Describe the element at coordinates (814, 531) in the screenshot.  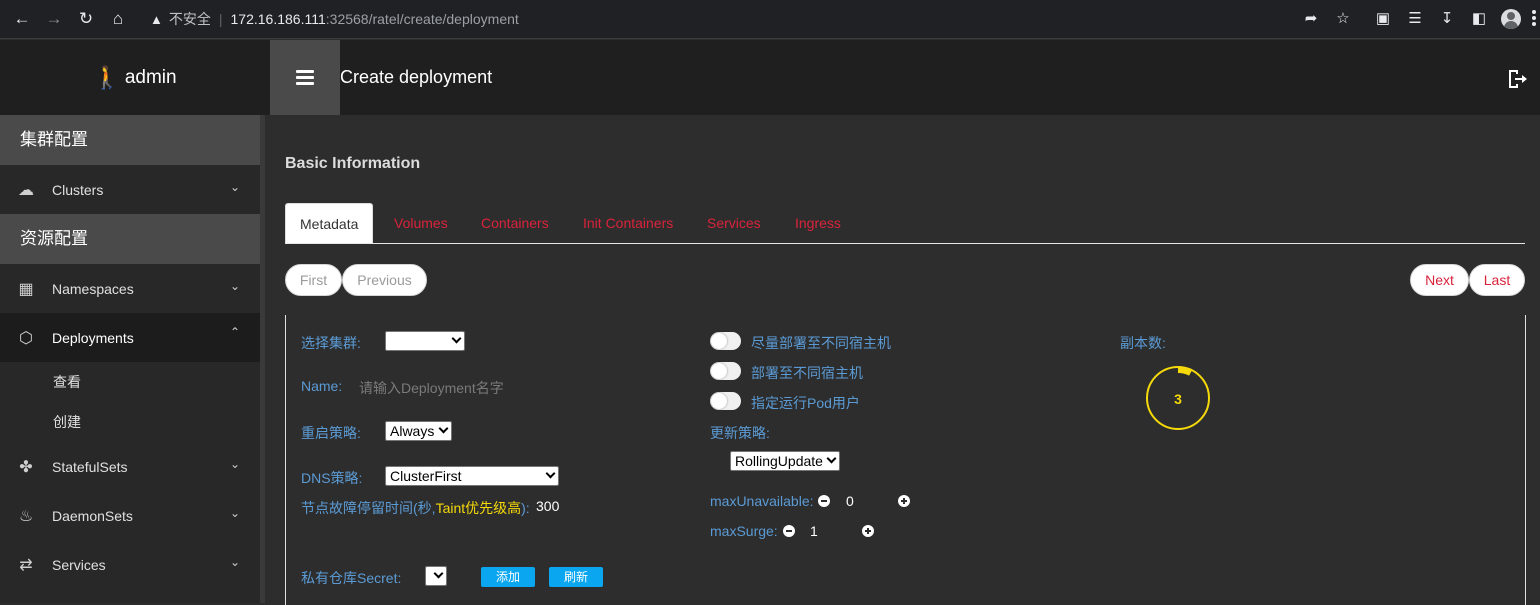
I see `max-surge-value: 1` at that location.